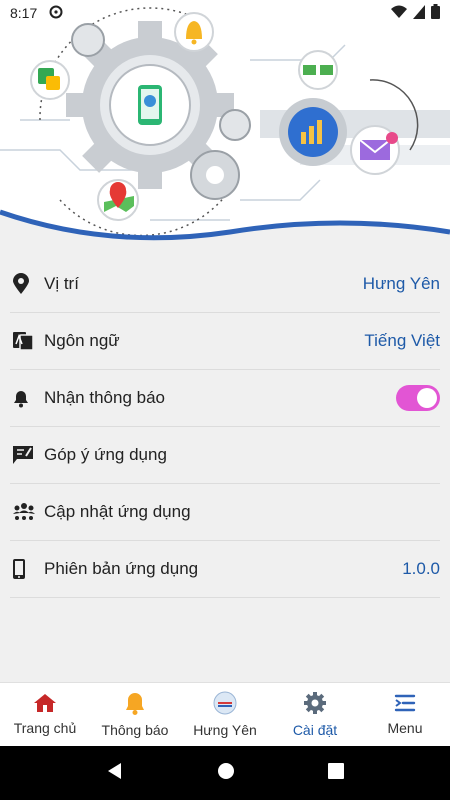 The height and width of the screenshot is (800, 450). What do you see at coordinates (27, 284) in the screenshot?
I see `location-pin-icon` at bounding box center [27, 284].